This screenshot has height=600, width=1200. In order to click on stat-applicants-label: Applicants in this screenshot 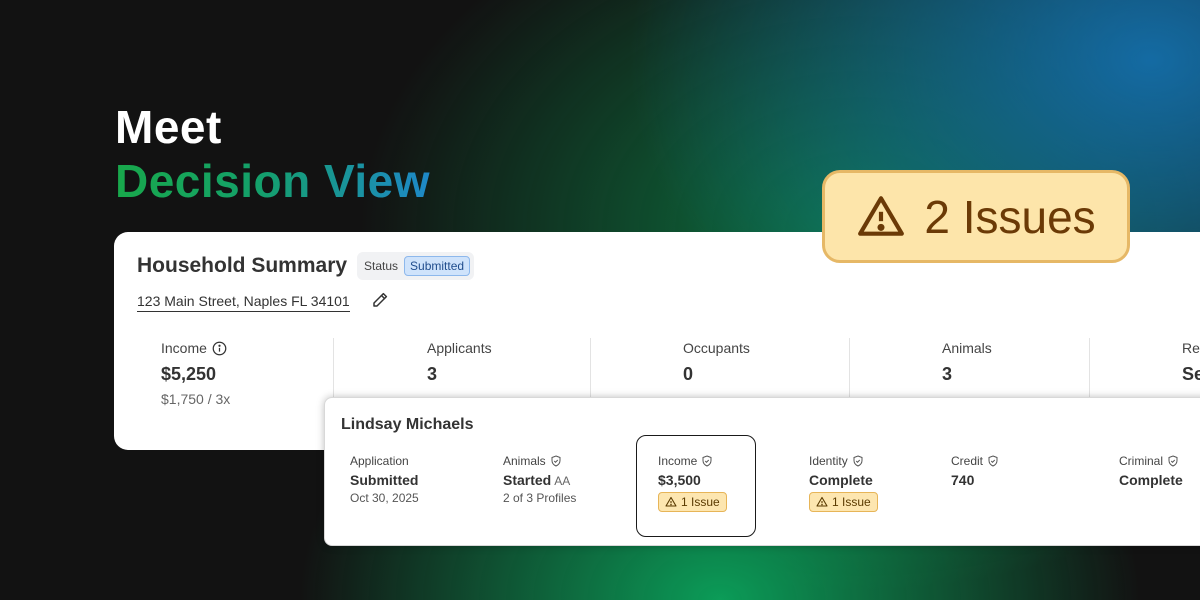, I will do `click(459, 348)`.